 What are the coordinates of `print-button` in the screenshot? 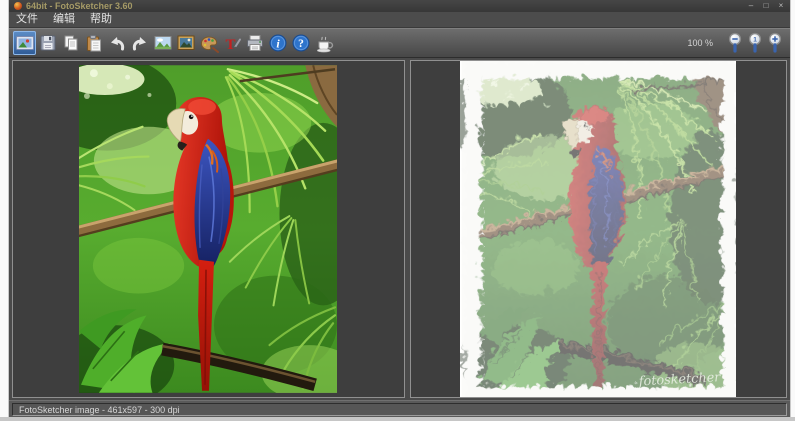 It's located at (254, 43).